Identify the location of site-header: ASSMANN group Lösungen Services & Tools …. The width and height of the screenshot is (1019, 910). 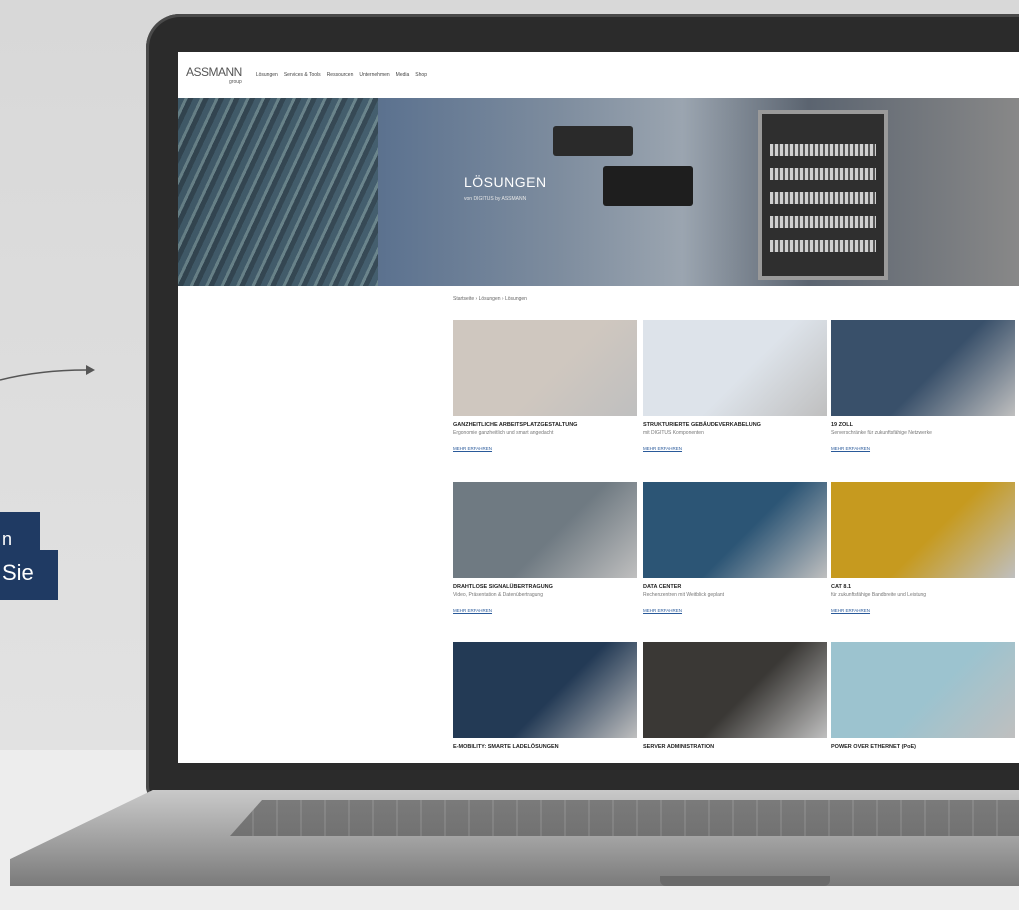
(598, 75).